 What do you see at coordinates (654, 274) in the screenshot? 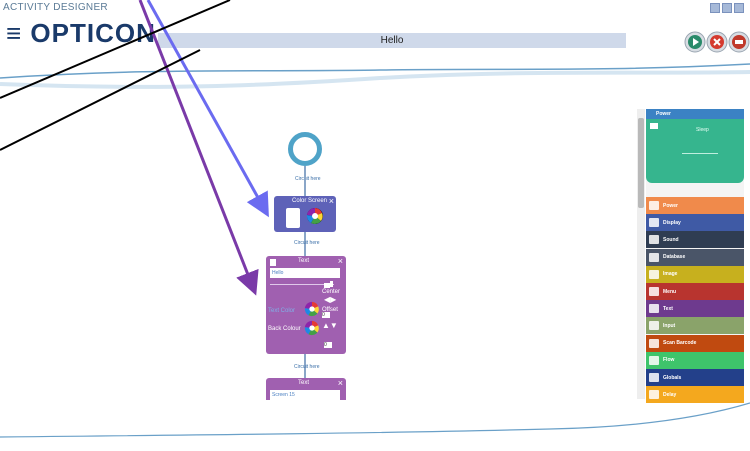
I see `image-icon` at bounding box center [654, 274].